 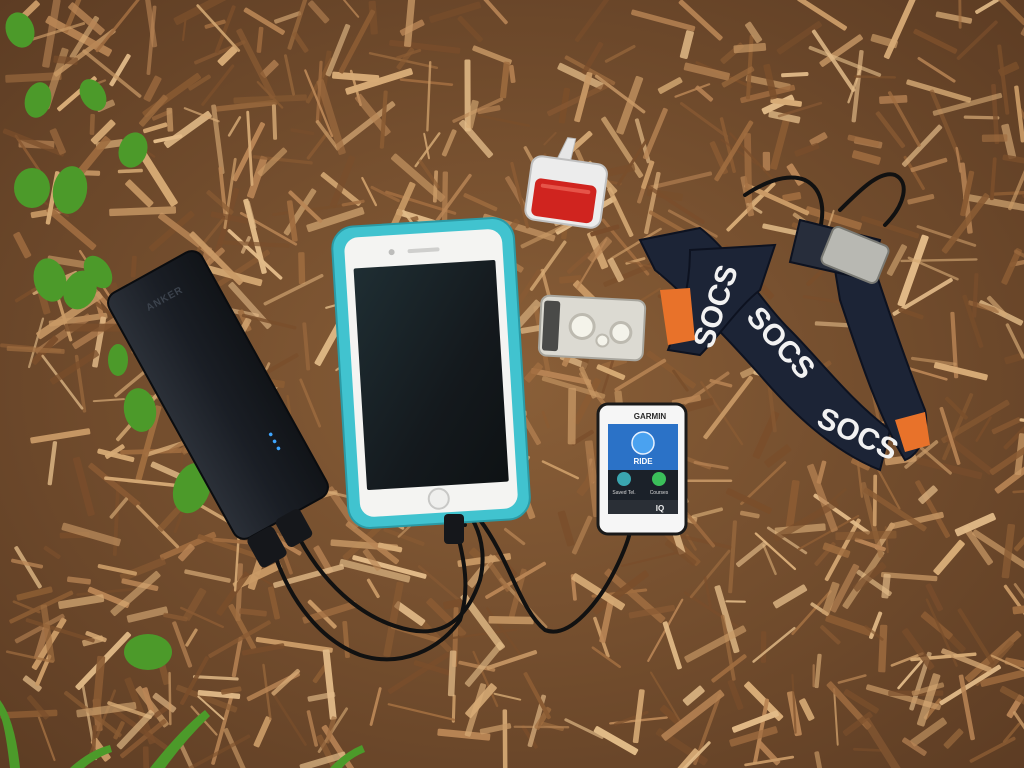 I want to click on cycling-computer: GARMIN RIDE Saved Tel. Courses IQ, so click(x=642, y=469).